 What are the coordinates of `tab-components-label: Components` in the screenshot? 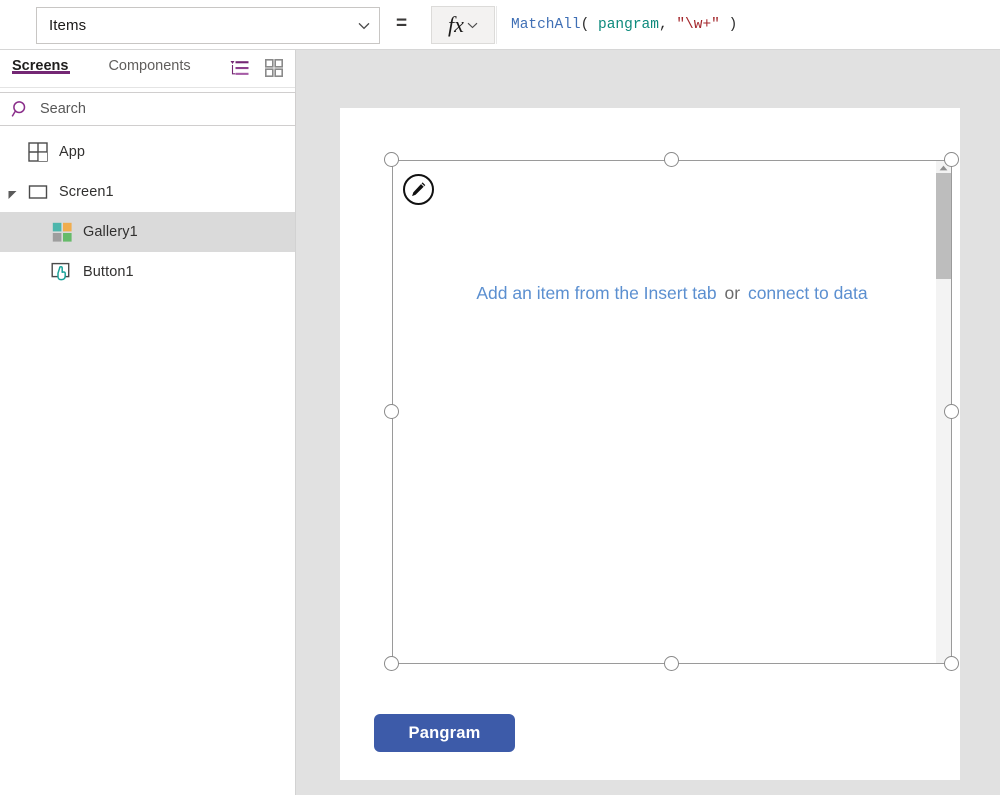 It's located at (149, 66).